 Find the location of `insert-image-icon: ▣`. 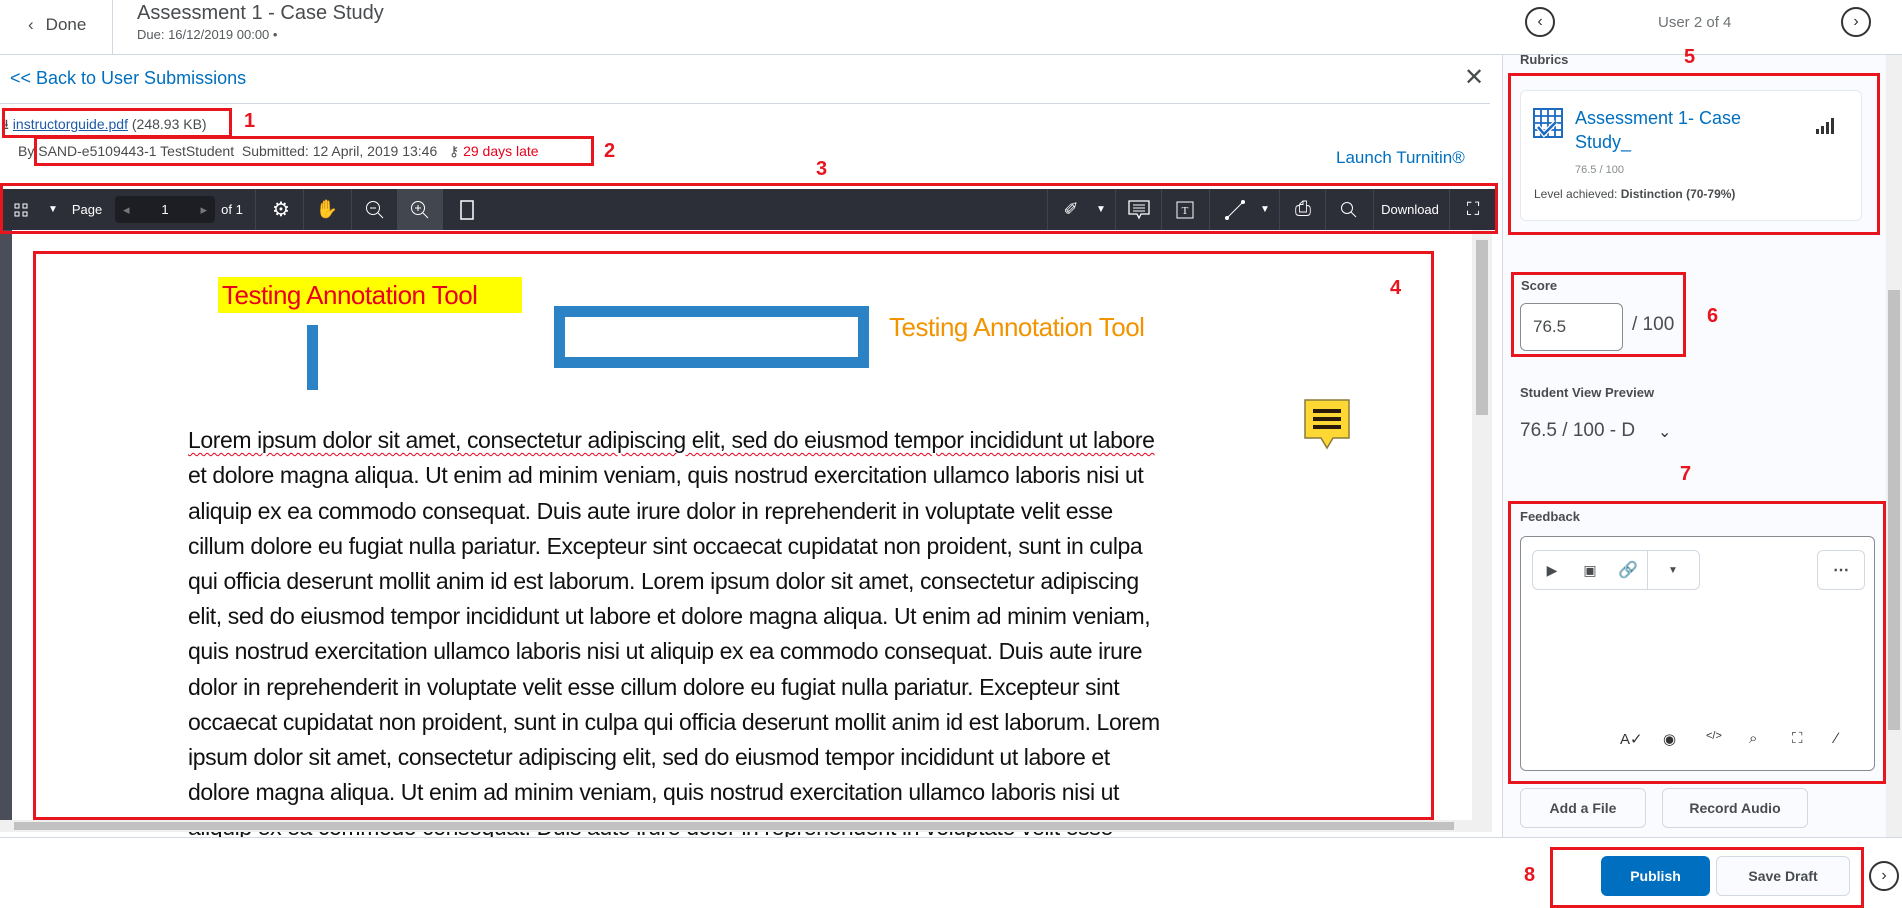

insert-image-icon: ▣ is located at coordinates (1590, 570).